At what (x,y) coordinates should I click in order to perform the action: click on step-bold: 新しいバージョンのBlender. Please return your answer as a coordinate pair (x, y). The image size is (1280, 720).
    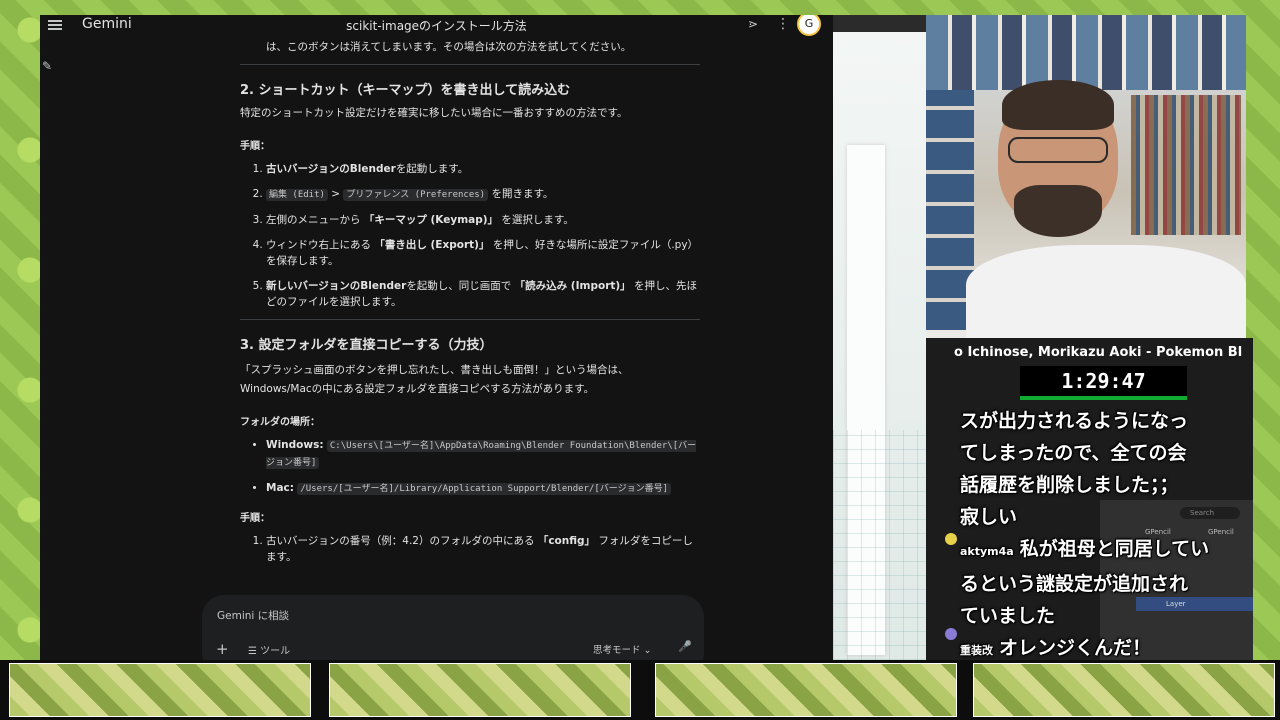
    Looking at the image, I should click on (336, 286).